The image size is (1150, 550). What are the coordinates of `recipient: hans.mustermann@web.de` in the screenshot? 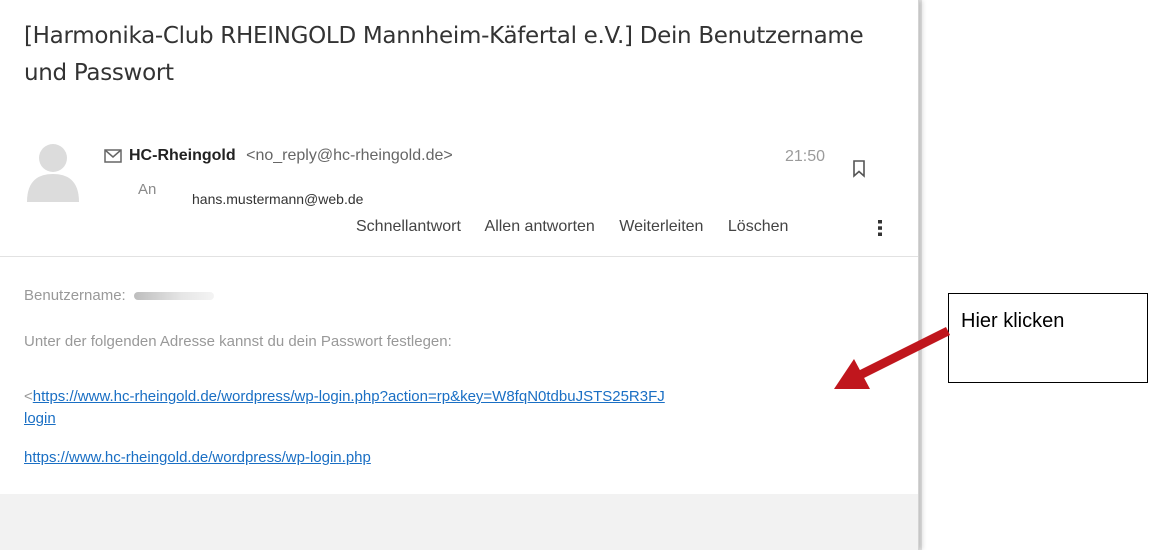 It's located at (278, 199).